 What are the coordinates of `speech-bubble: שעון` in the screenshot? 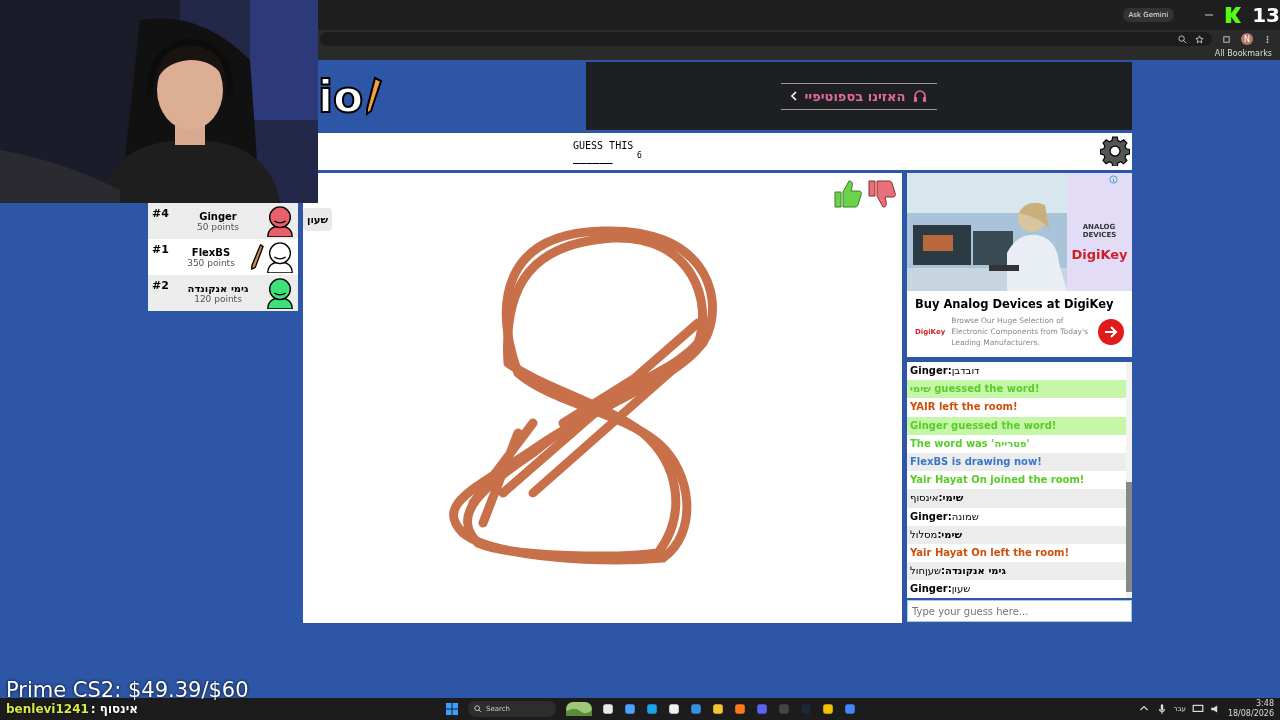 It's located at (318, 219).